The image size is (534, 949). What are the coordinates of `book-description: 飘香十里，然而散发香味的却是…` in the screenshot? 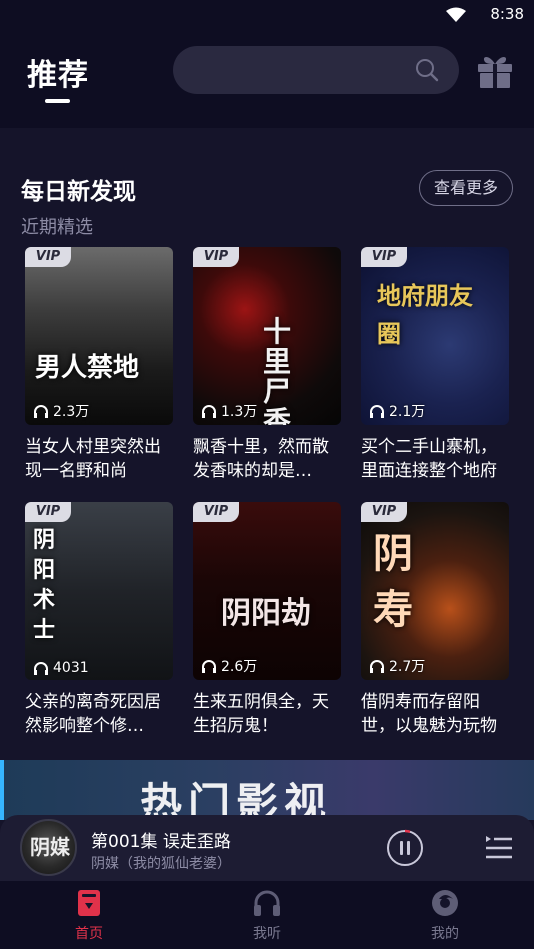 It's located at (269, 459).